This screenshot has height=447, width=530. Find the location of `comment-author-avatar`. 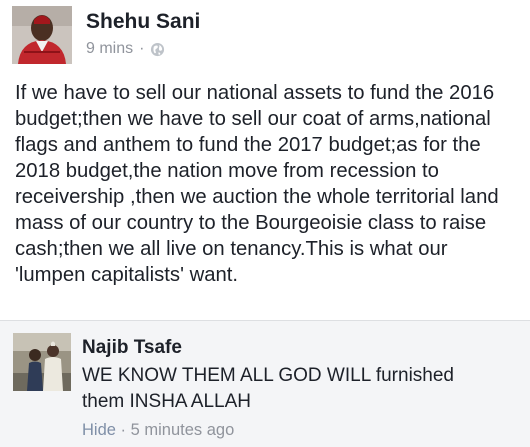

comment-author-avatar is located at coordinates (42, 362).